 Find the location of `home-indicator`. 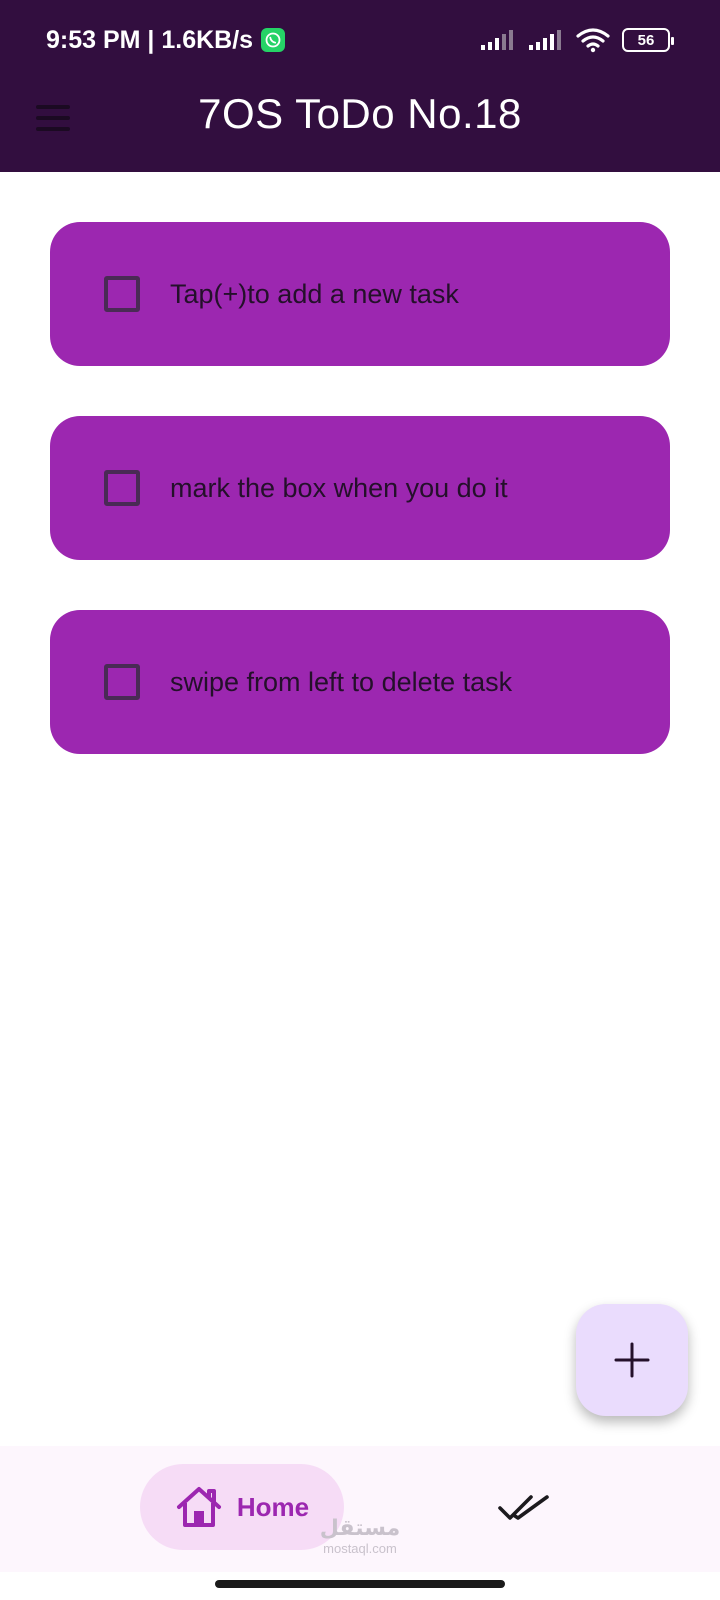

home-indicator is located at coordinates (360, 1584).